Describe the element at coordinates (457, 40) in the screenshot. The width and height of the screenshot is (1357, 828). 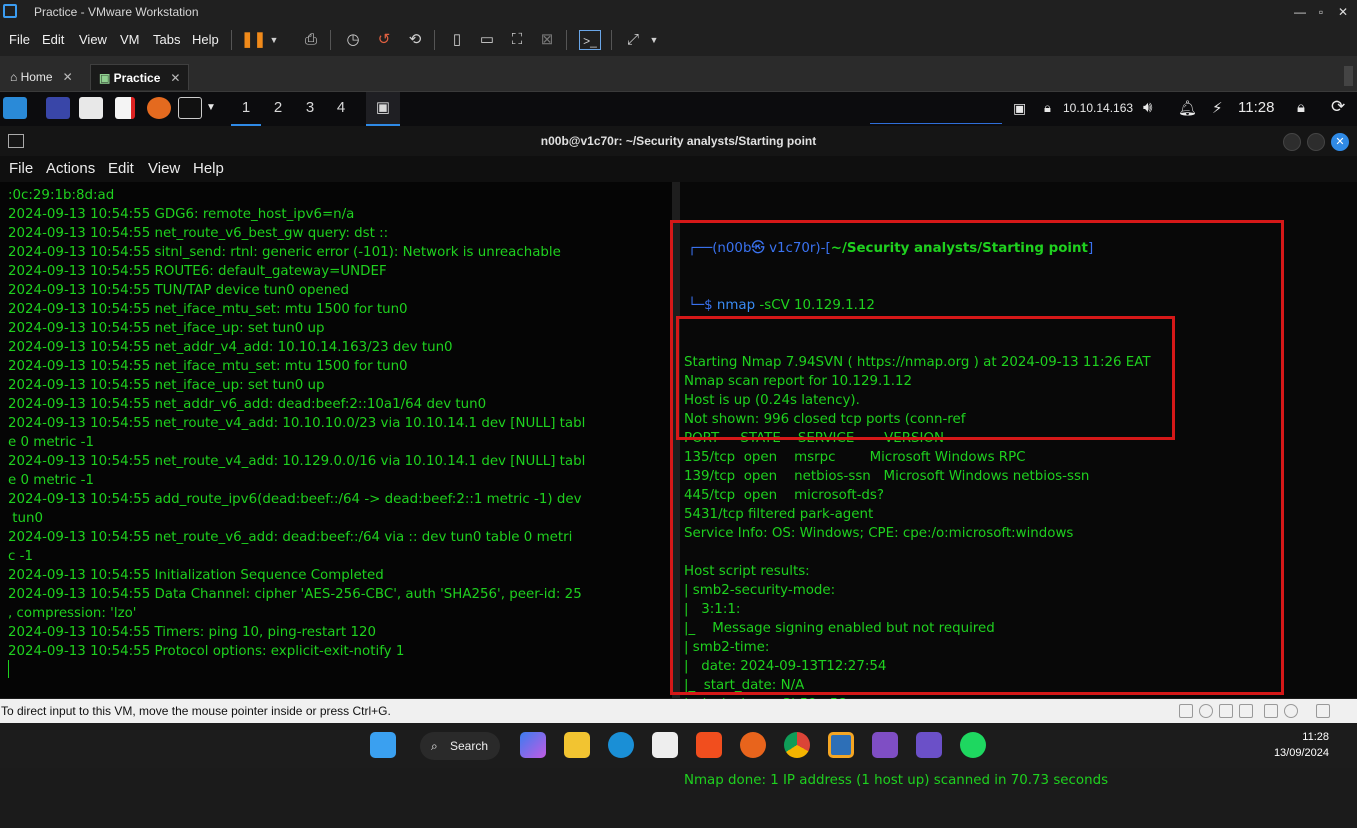
I see `library-view-icon: ▯` at that location.